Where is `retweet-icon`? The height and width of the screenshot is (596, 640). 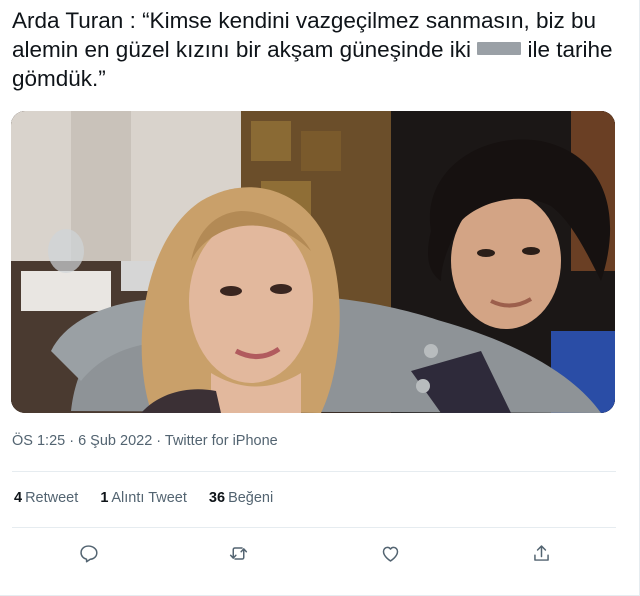
retweet-icon is located at coordinates (238, 553).